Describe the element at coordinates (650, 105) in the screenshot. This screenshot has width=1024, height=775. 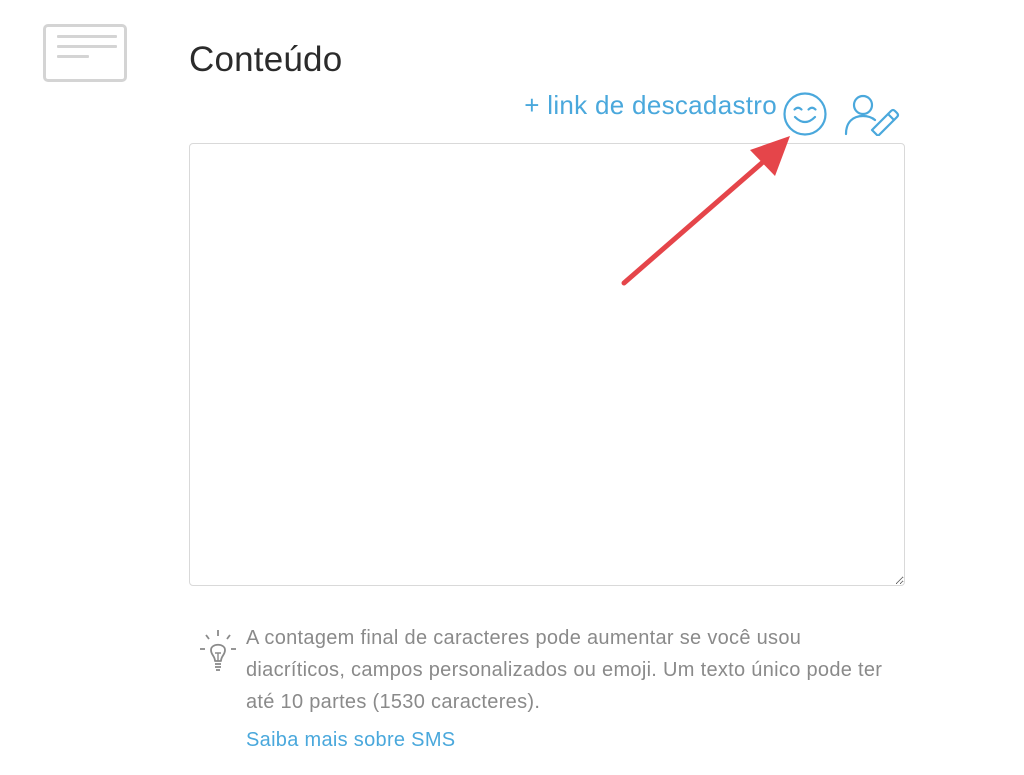
I see `add-unsubscribe-link: + link de descadastro` at that location.